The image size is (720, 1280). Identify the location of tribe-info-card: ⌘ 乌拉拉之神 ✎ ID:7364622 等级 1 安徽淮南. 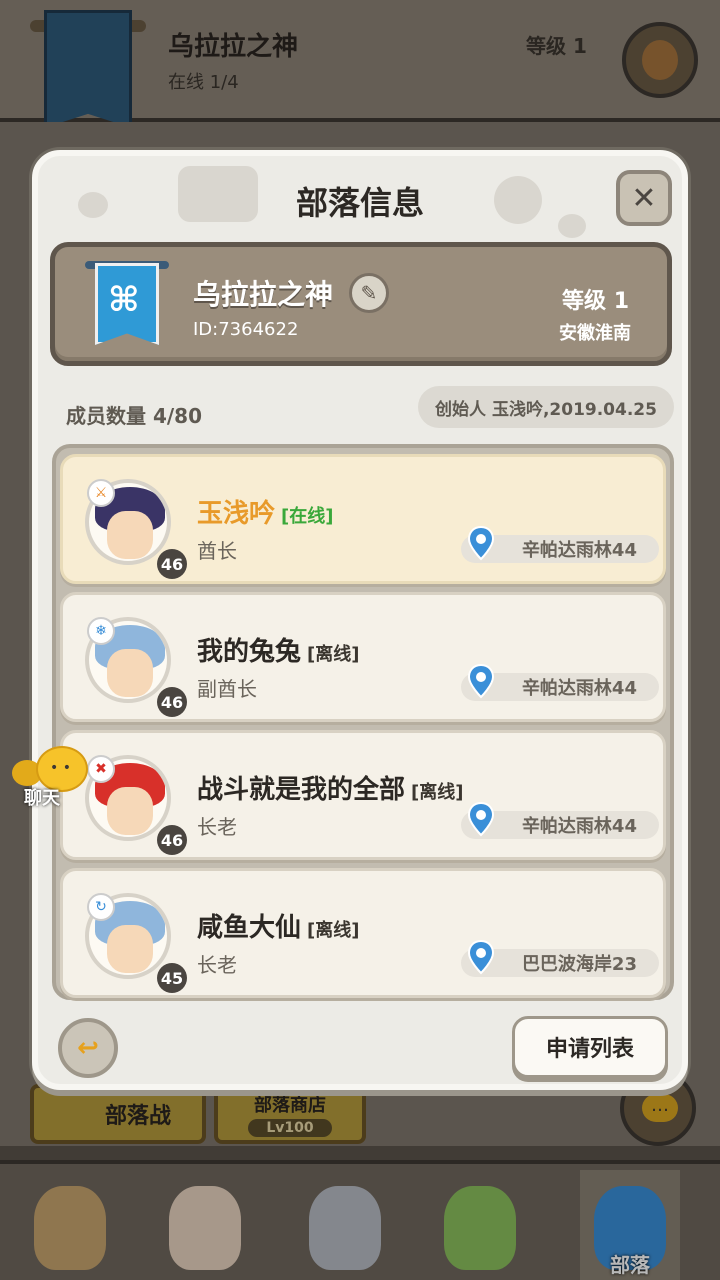
(361, 304).